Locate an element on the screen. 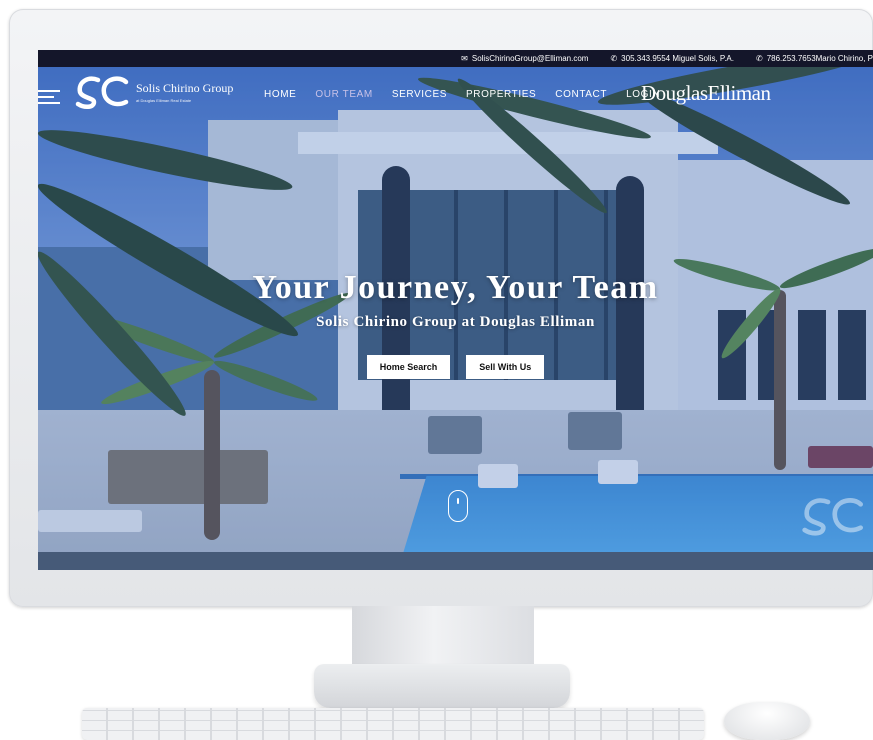 This screenshot has width=873, height=740. nav-our-team: OUR TEAM is located at coordinates (343, 94).